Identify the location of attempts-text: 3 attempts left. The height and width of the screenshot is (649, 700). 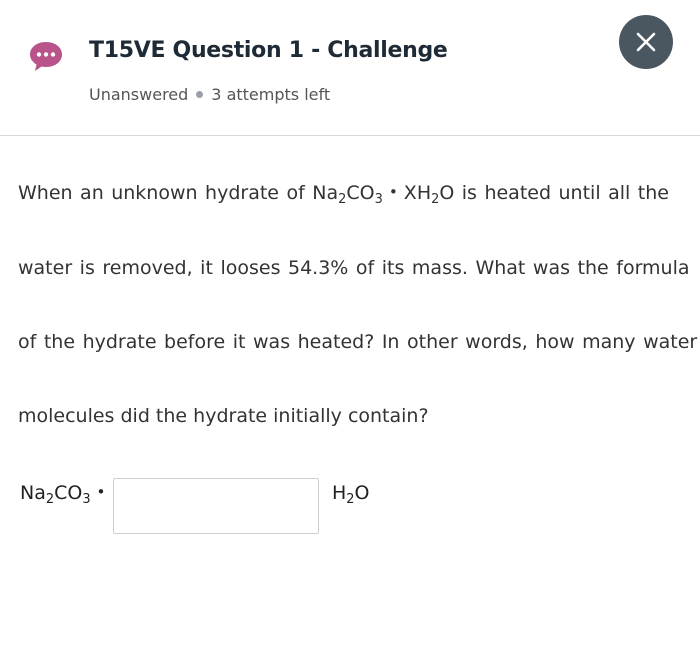
(271, 94).